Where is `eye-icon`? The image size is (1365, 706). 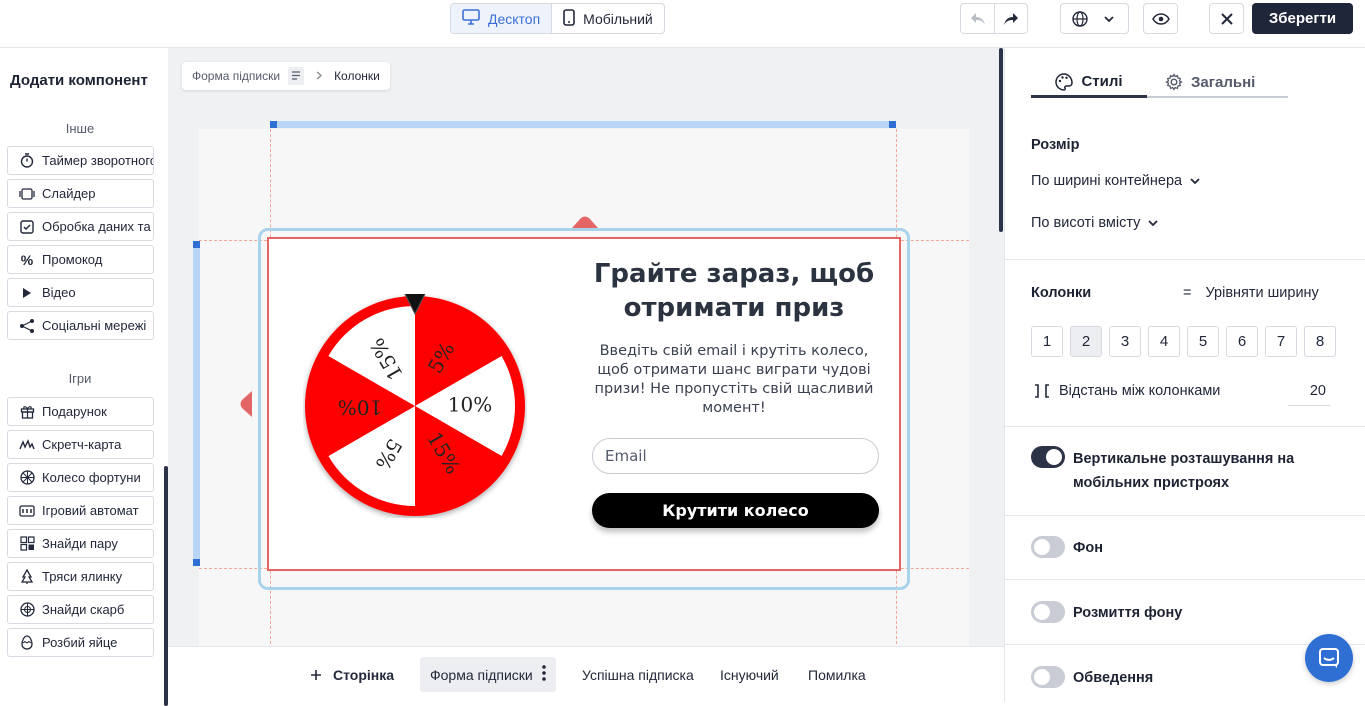 eye-icon is located at coordinates (1160, 18).